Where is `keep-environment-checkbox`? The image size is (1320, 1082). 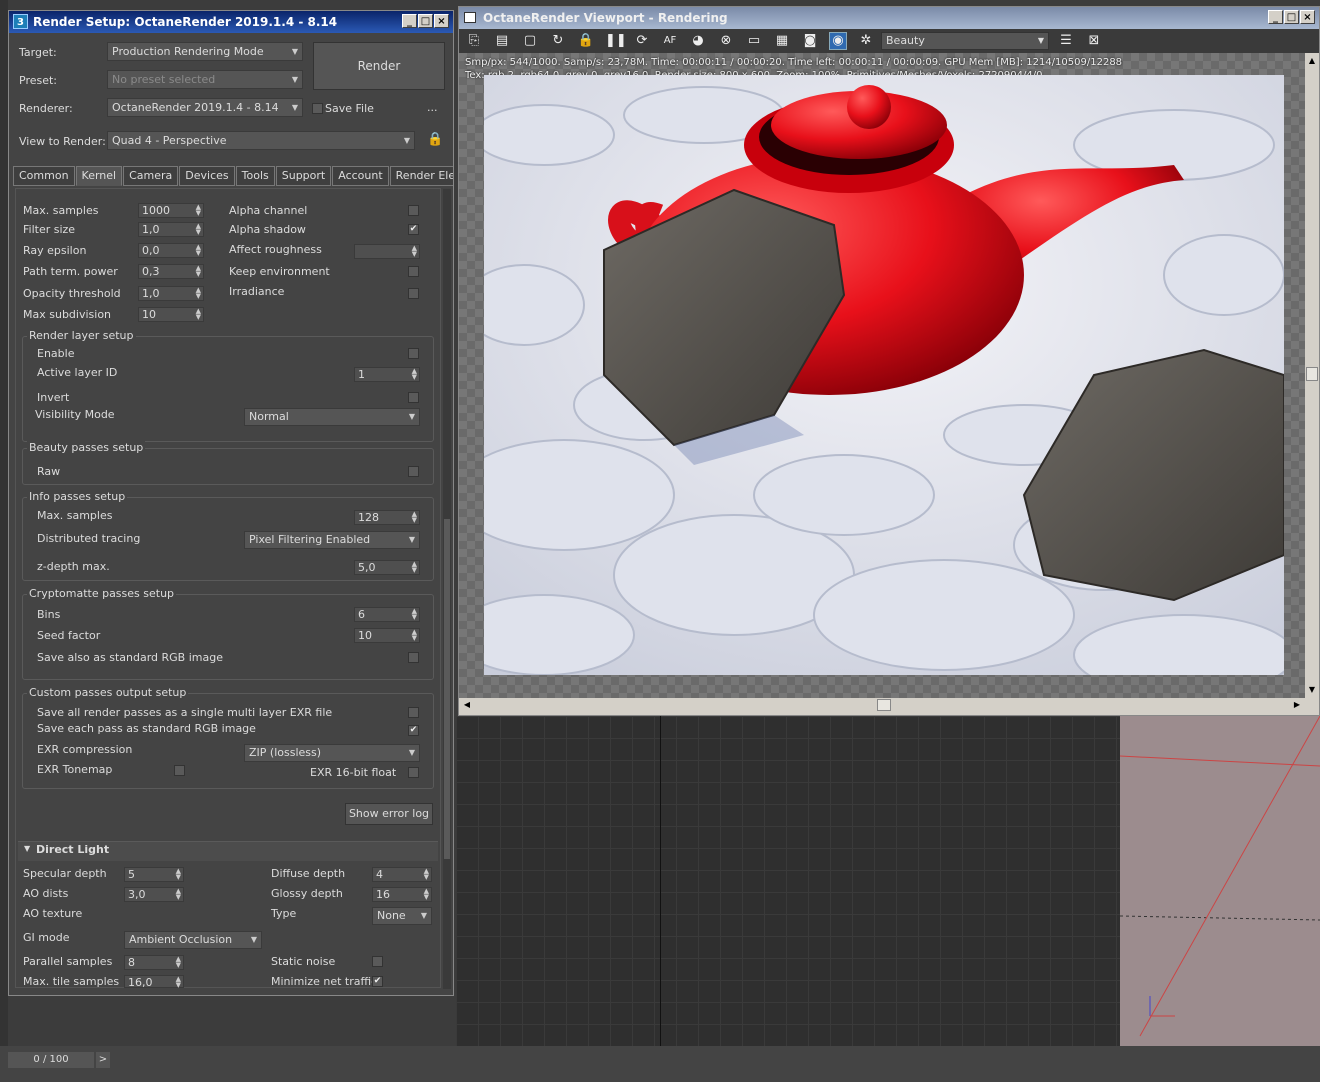
keep-environment-checkbox is located at coordinates (413, 271).